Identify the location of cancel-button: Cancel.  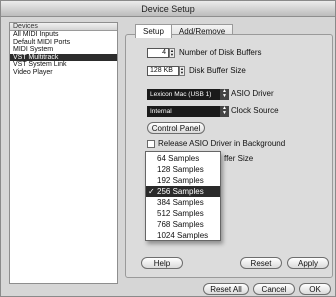
(274, 289).